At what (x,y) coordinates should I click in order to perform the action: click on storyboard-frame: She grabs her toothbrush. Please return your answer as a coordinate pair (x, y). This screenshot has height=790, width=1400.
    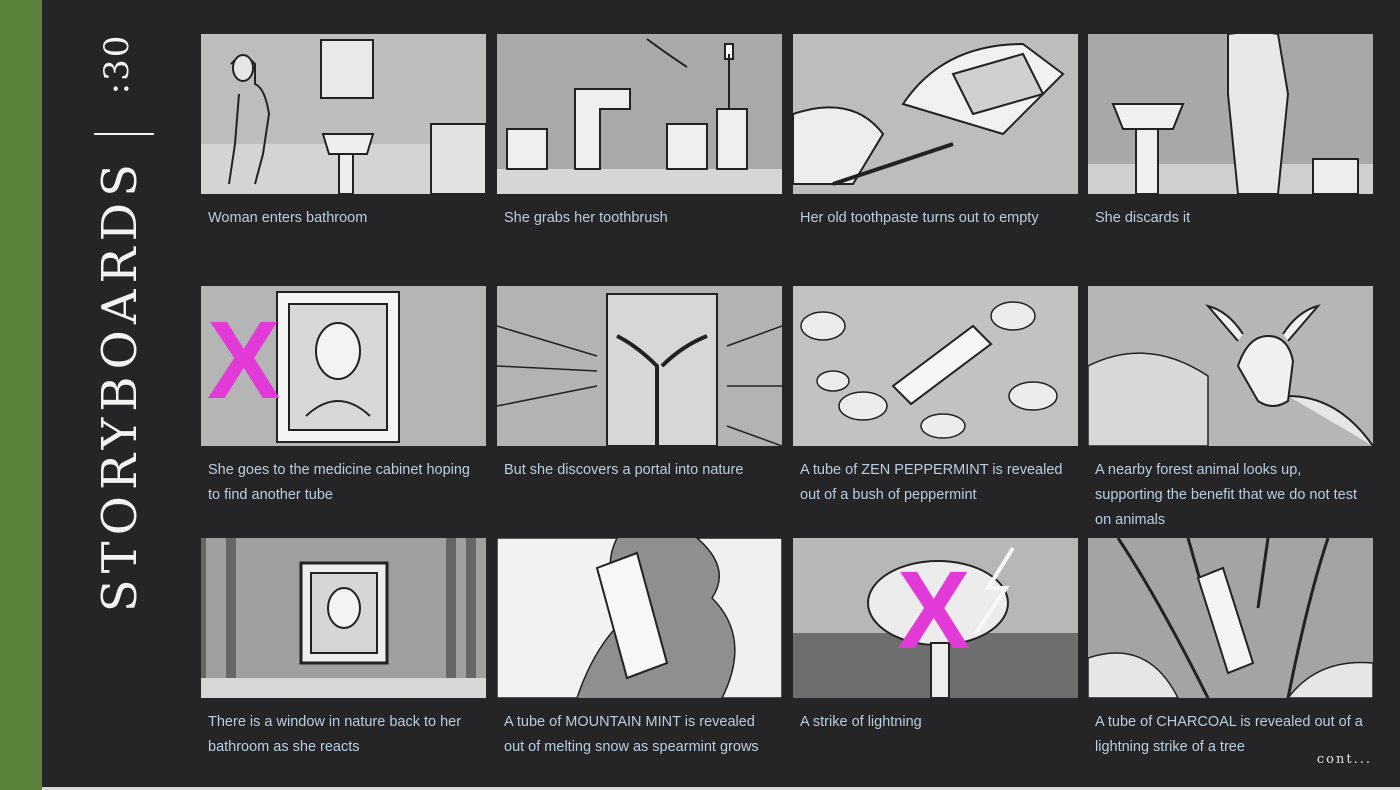
    Looking at the image, I should click on (639, 132).